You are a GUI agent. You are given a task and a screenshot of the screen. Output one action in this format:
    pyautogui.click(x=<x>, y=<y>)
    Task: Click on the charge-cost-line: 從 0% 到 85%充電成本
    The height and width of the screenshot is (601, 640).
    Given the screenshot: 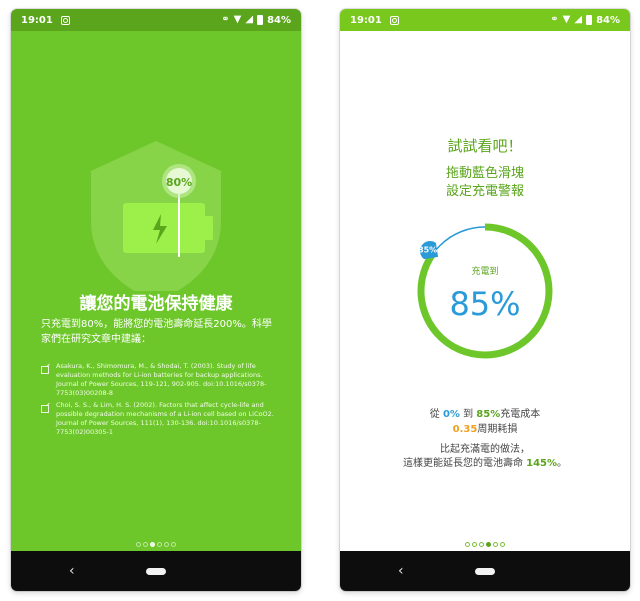 What is the action you would take?
    pyautogui.click(x=485, y=412)
    